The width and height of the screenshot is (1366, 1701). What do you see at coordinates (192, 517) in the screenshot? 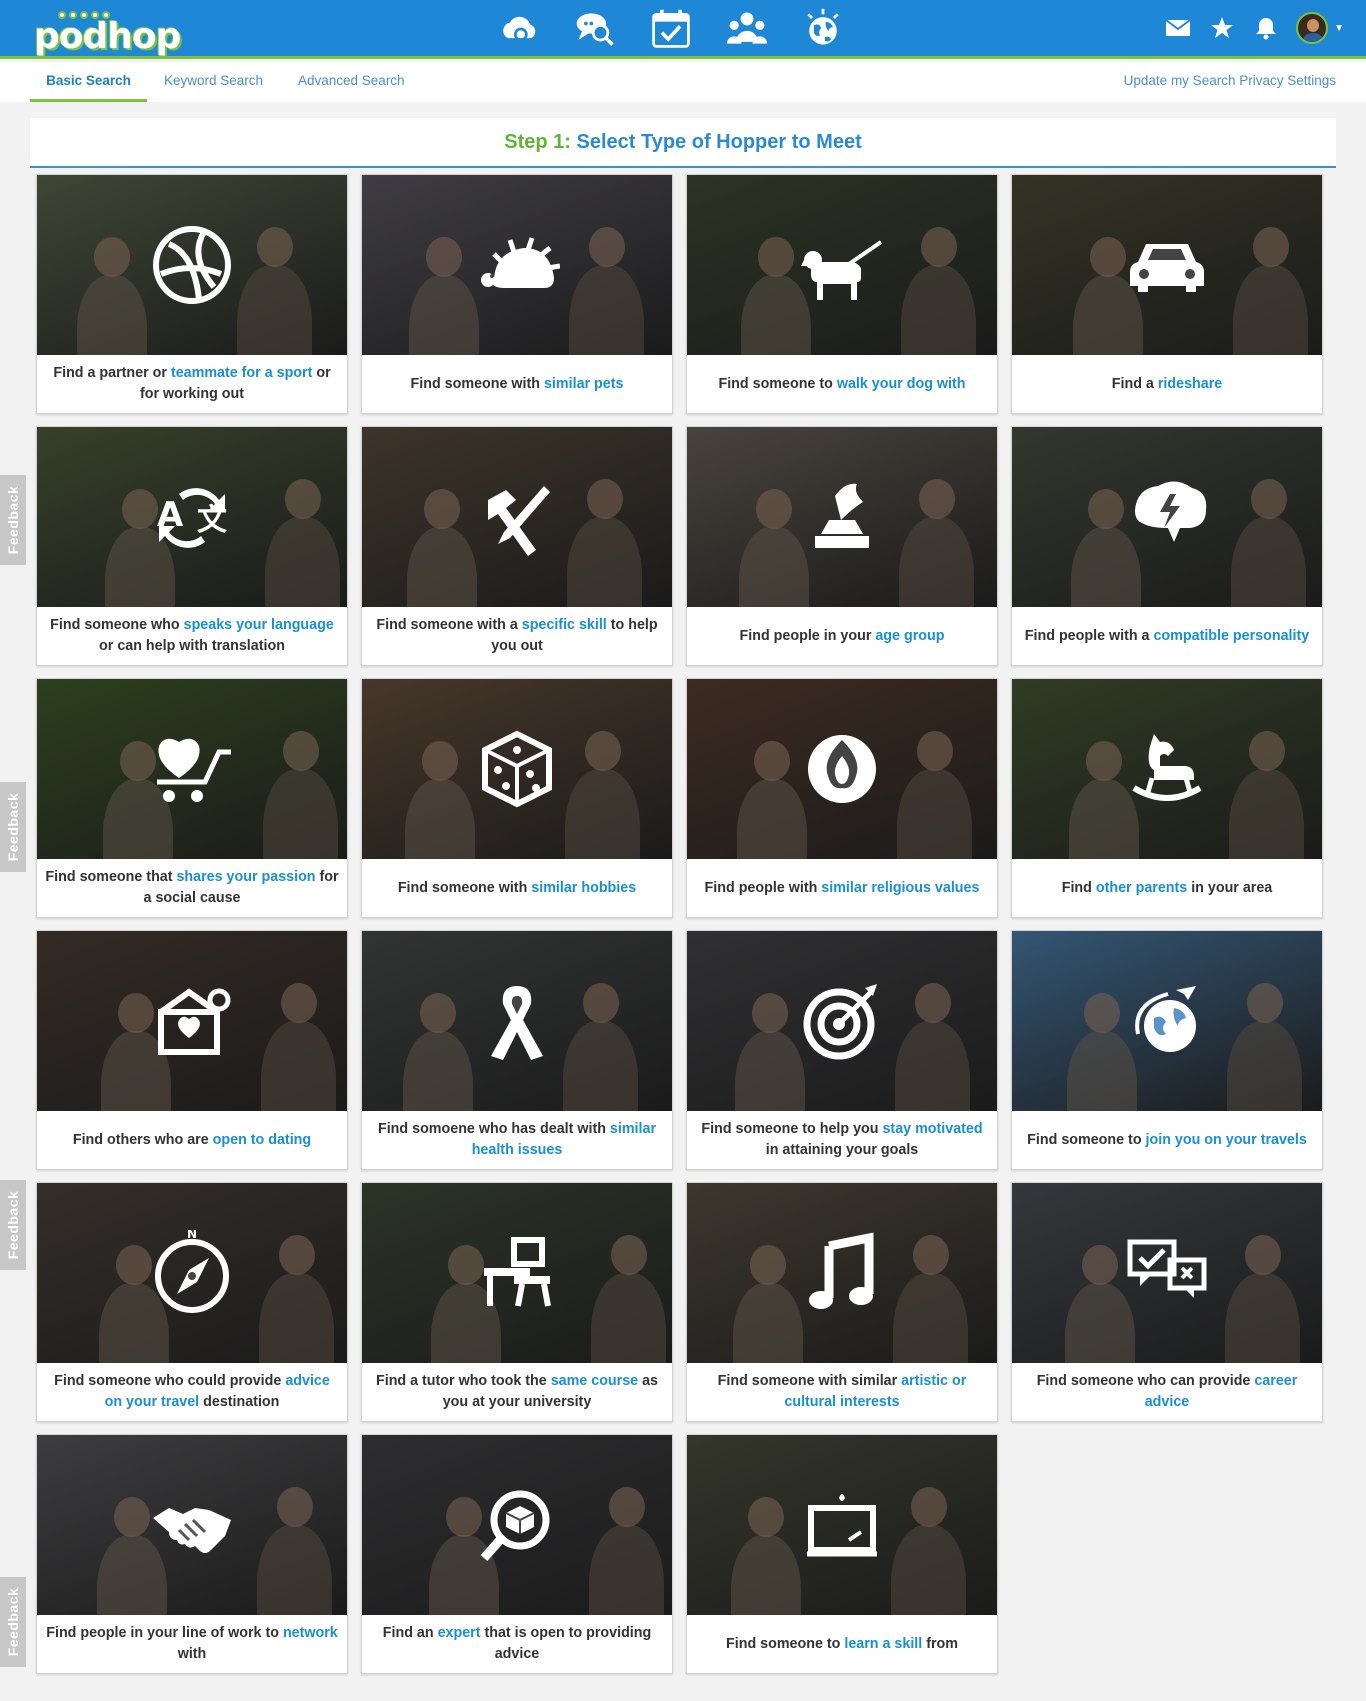
I see `card-photo: A文` at bounding box center [192, 517].